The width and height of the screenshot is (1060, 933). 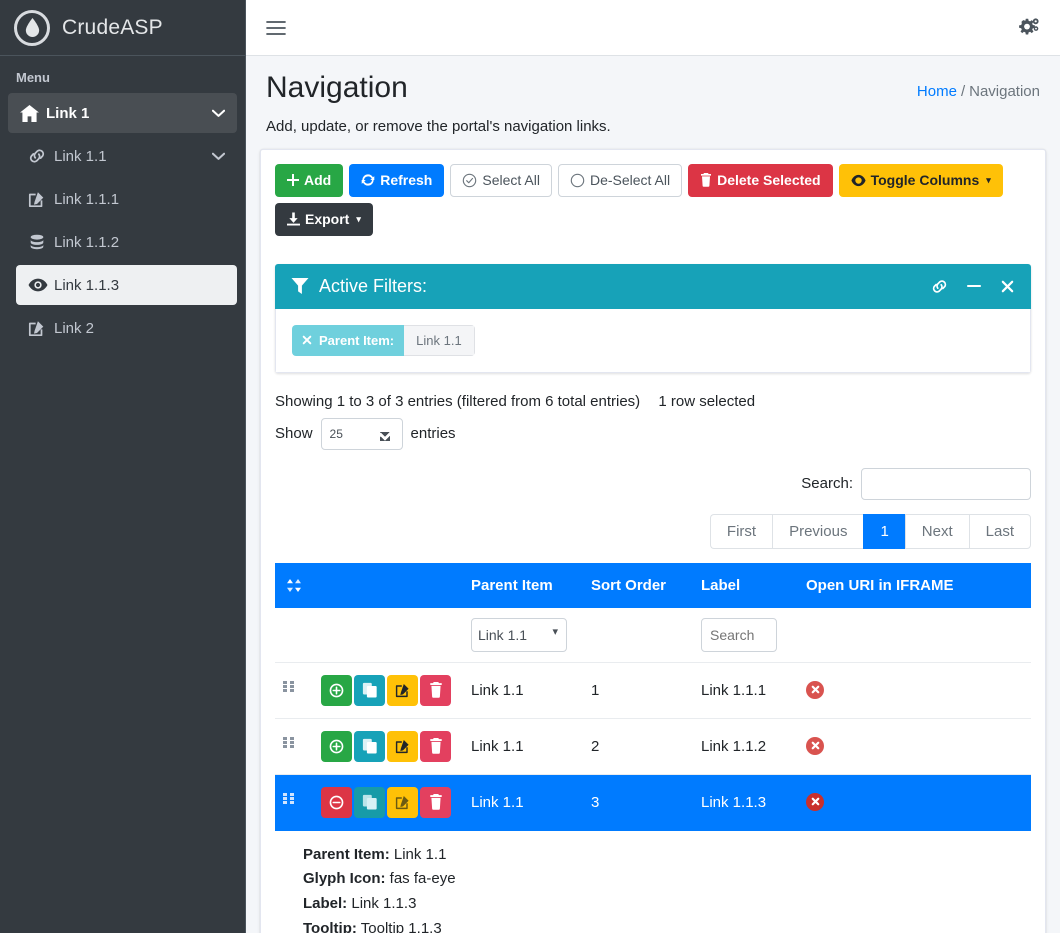 What do you see at coordinates (293, 180) in the screenshot?
I see `plus-icon` at bounding box center [293, 180].